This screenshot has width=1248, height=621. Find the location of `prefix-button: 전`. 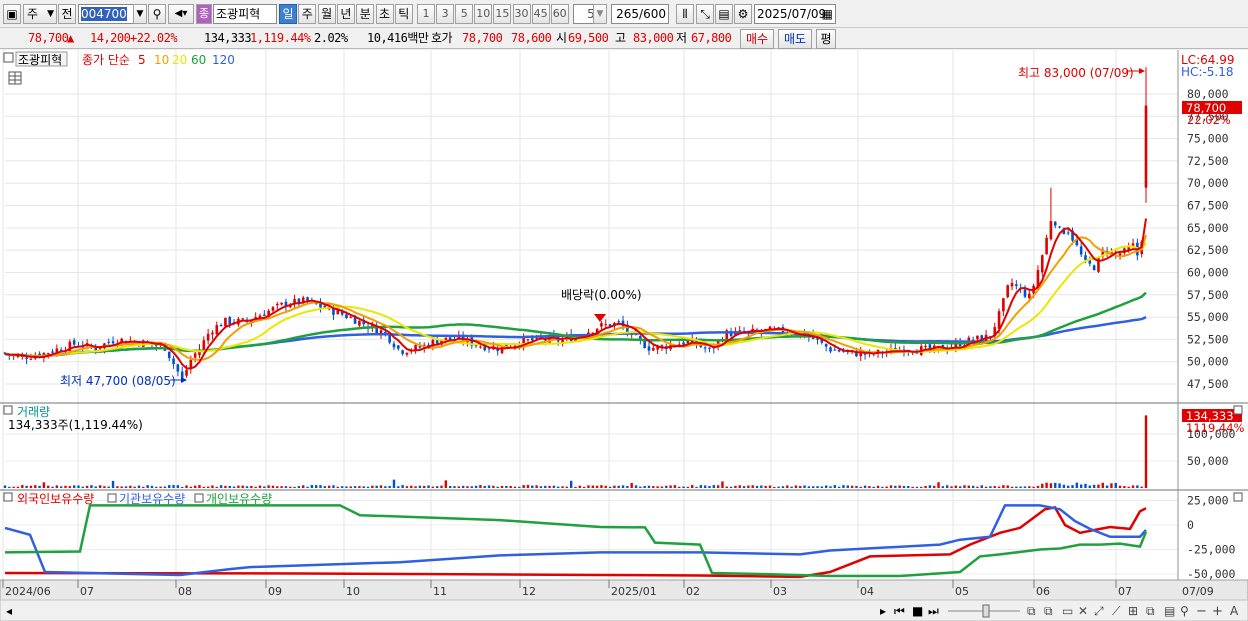

prefix-button: 전 is located at coordinates (67, 14).